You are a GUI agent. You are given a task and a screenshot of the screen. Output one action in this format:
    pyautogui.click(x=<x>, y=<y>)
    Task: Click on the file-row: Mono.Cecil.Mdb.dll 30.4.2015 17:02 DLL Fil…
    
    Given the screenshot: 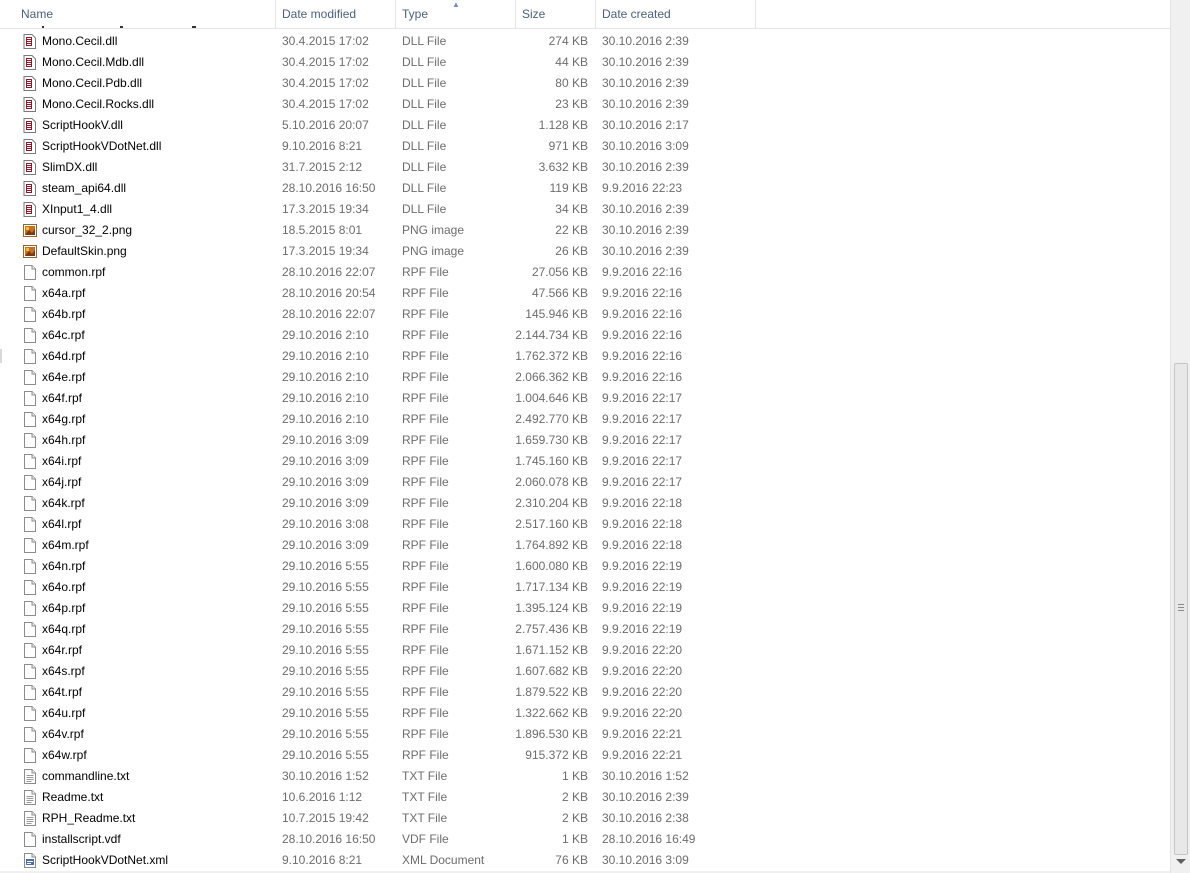 What is the action you would take?
    pyautogui.click(x=585, y=62)
    